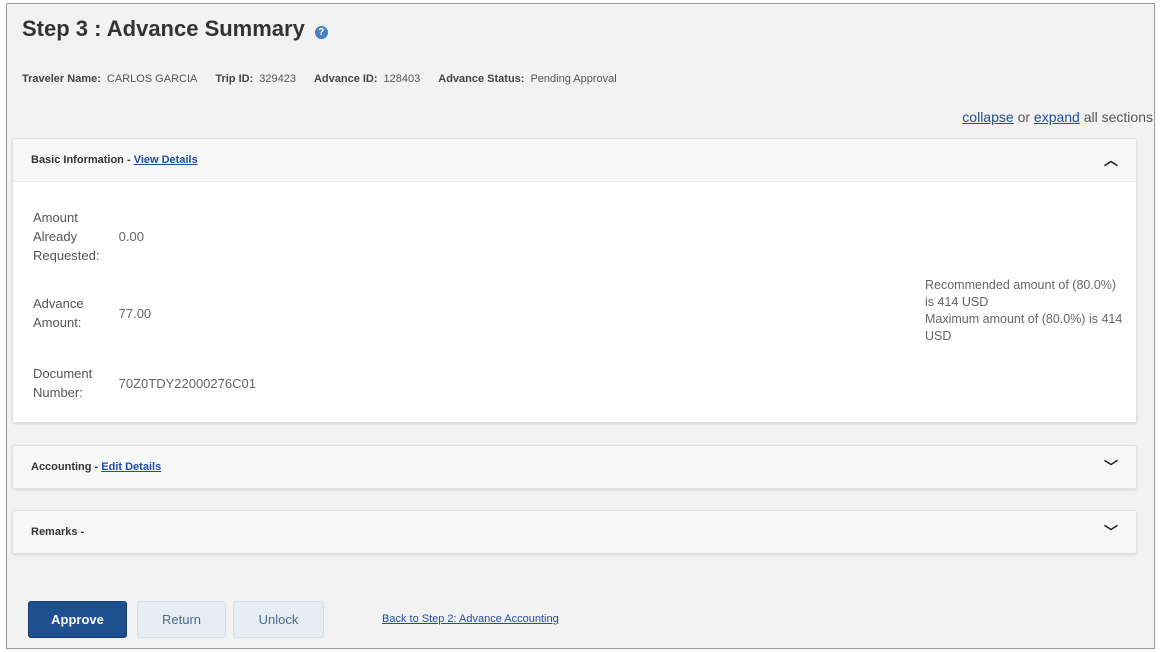  Describe the element at coordinates (81, 160) in the screenshot. I see `basic-information-title: Basic Information -` at that location.